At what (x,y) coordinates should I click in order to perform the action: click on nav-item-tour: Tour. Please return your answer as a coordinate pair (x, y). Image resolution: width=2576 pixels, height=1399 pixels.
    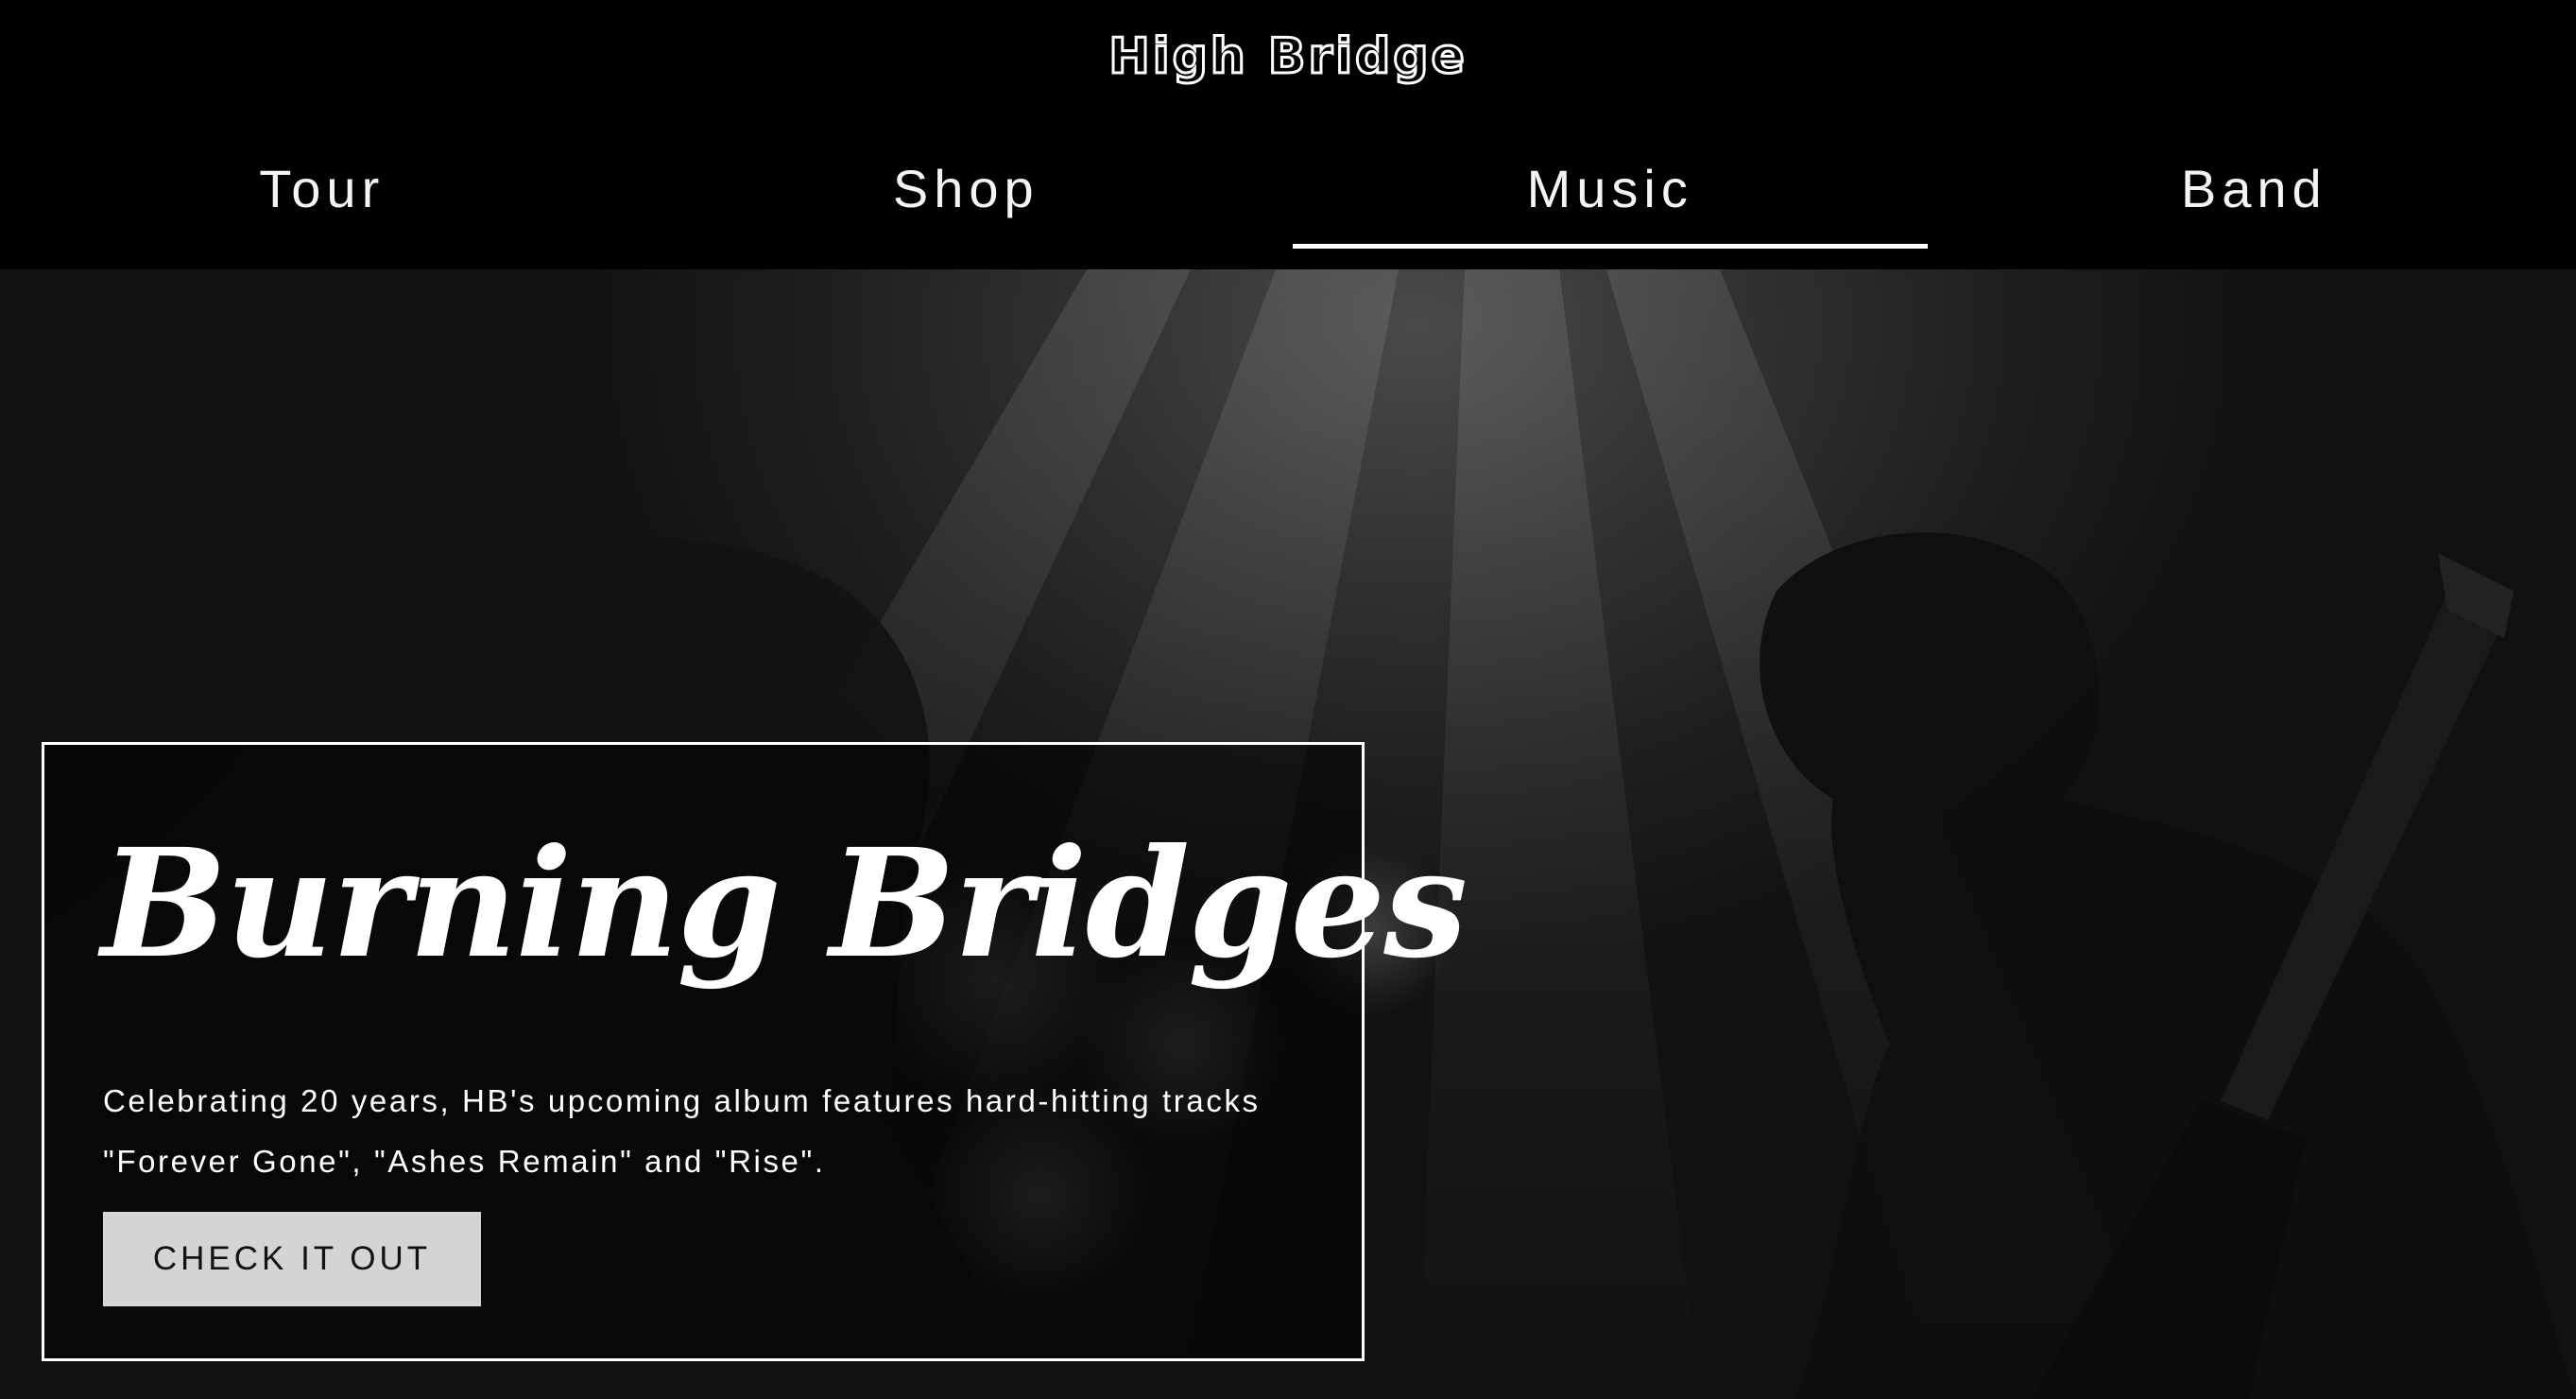
    Looking at the image, I should click on (322, 198).